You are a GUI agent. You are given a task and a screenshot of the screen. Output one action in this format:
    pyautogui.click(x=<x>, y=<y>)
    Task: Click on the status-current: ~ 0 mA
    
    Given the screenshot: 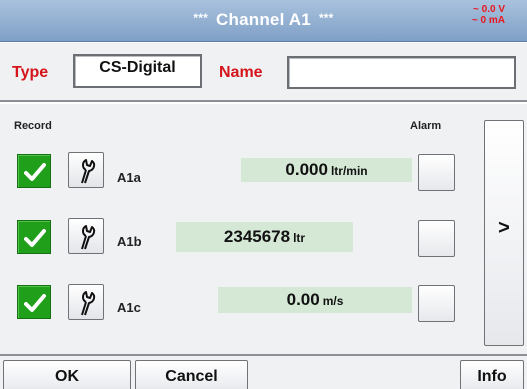 What is the action you would take?
    pyautogui.click(x=488, y=20)
    